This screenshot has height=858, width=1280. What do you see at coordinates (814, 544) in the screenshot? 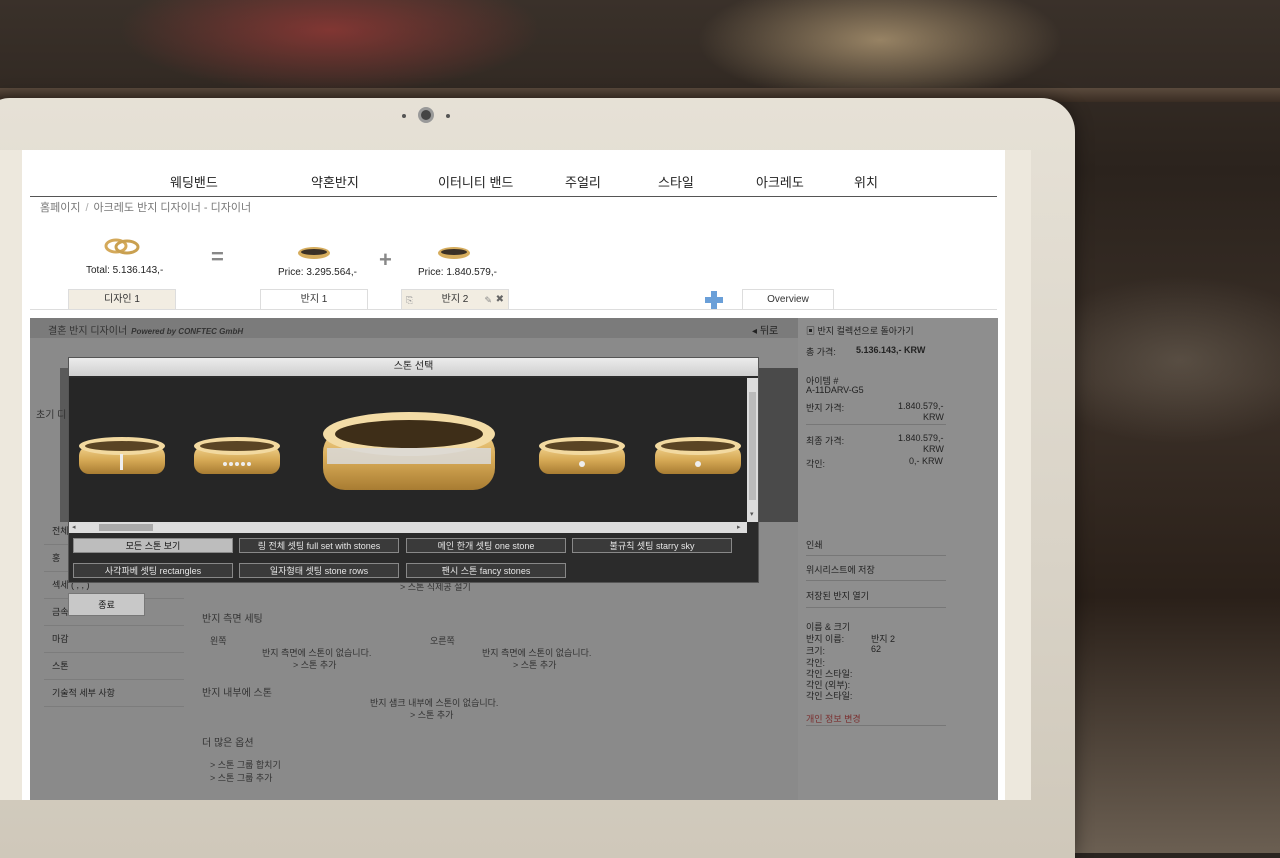
I see `print-link: 인쇄` at bounding box center [814, 544].